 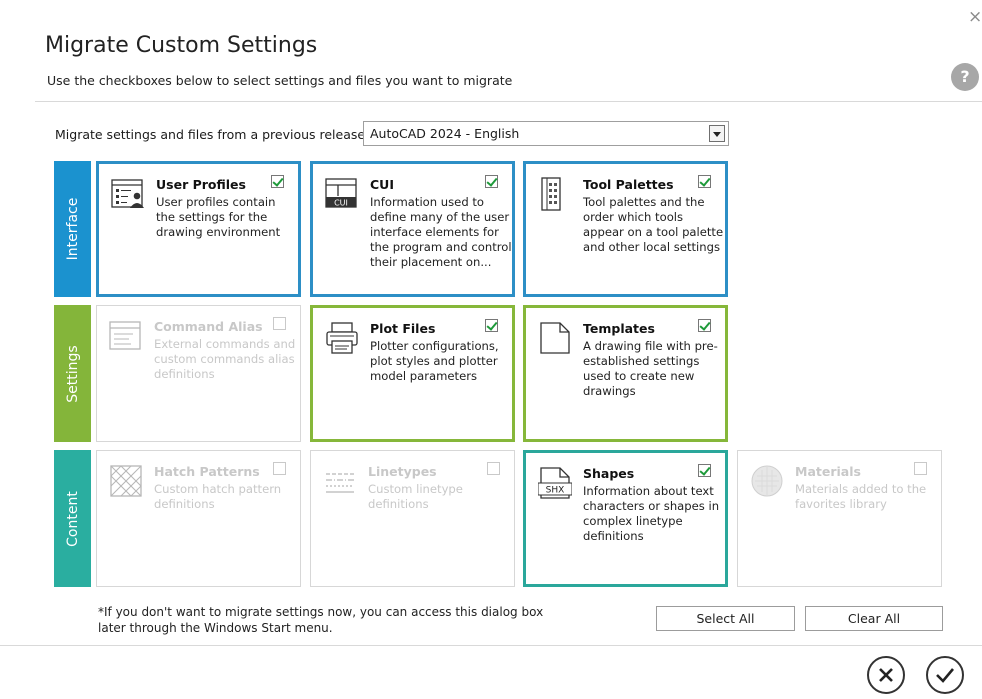 I want to click on plotter-icon, so click(x=342, y=338).